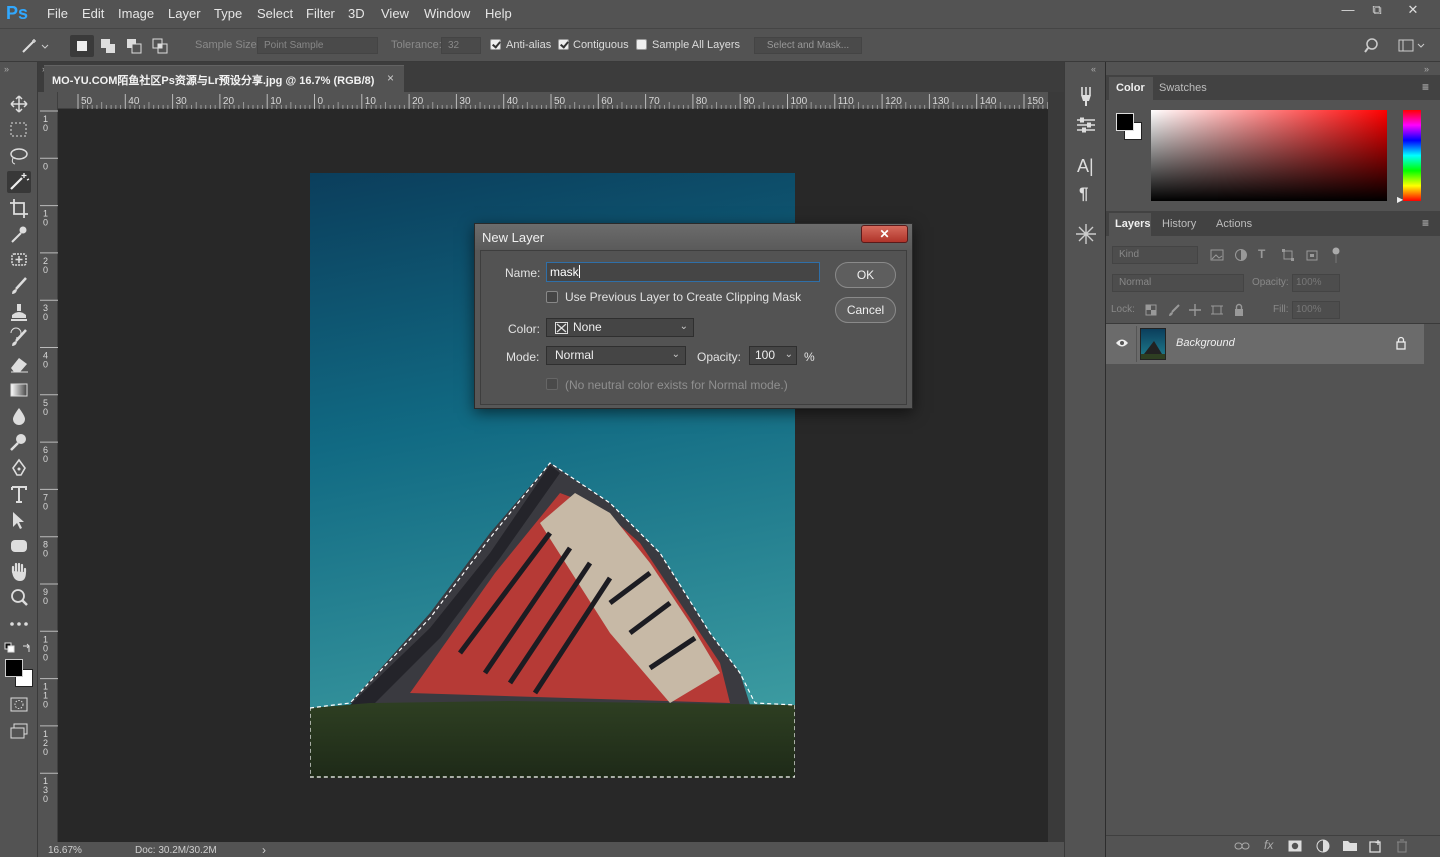 The height and width of the screenshot is (857, 1440). Describe the element at coordinates (1265, 344) in the screenshot. I see `layer-row: Background` at that location.